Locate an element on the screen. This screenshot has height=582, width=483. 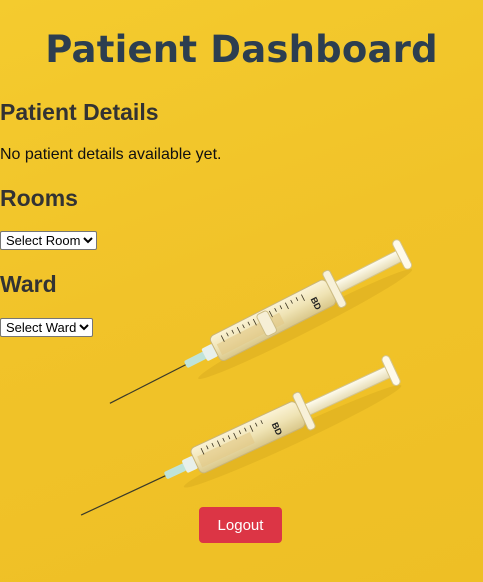
page-title: Patient Dashboard is located at coordinates (241, 49).